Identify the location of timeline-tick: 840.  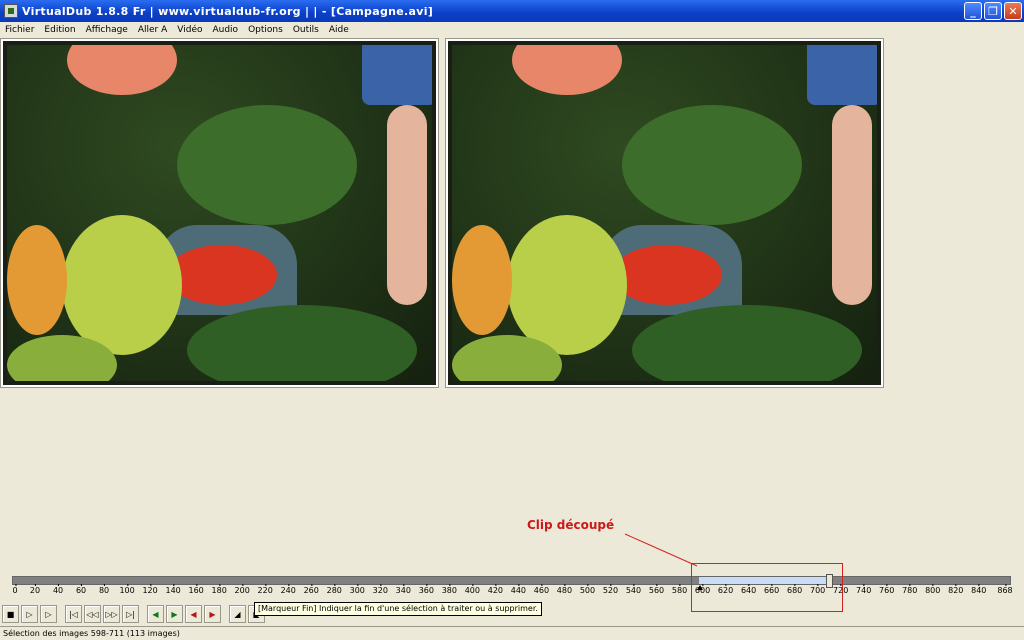
(979, 589).